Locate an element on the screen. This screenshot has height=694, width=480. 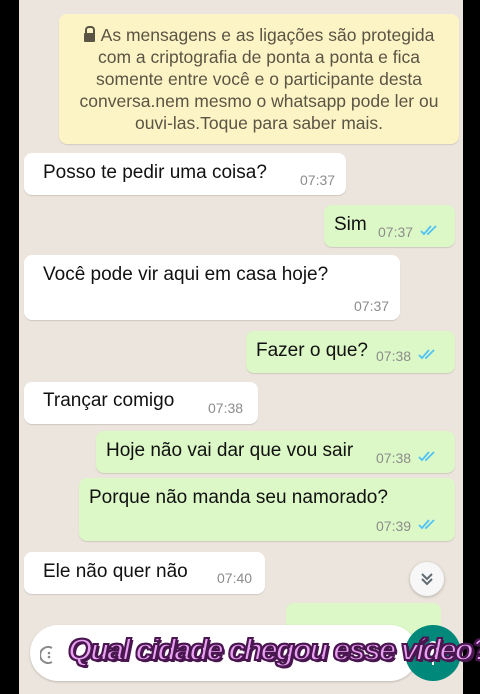
message-incoming: Trançar comigo 07:38 is located at coordinates (141, 403).